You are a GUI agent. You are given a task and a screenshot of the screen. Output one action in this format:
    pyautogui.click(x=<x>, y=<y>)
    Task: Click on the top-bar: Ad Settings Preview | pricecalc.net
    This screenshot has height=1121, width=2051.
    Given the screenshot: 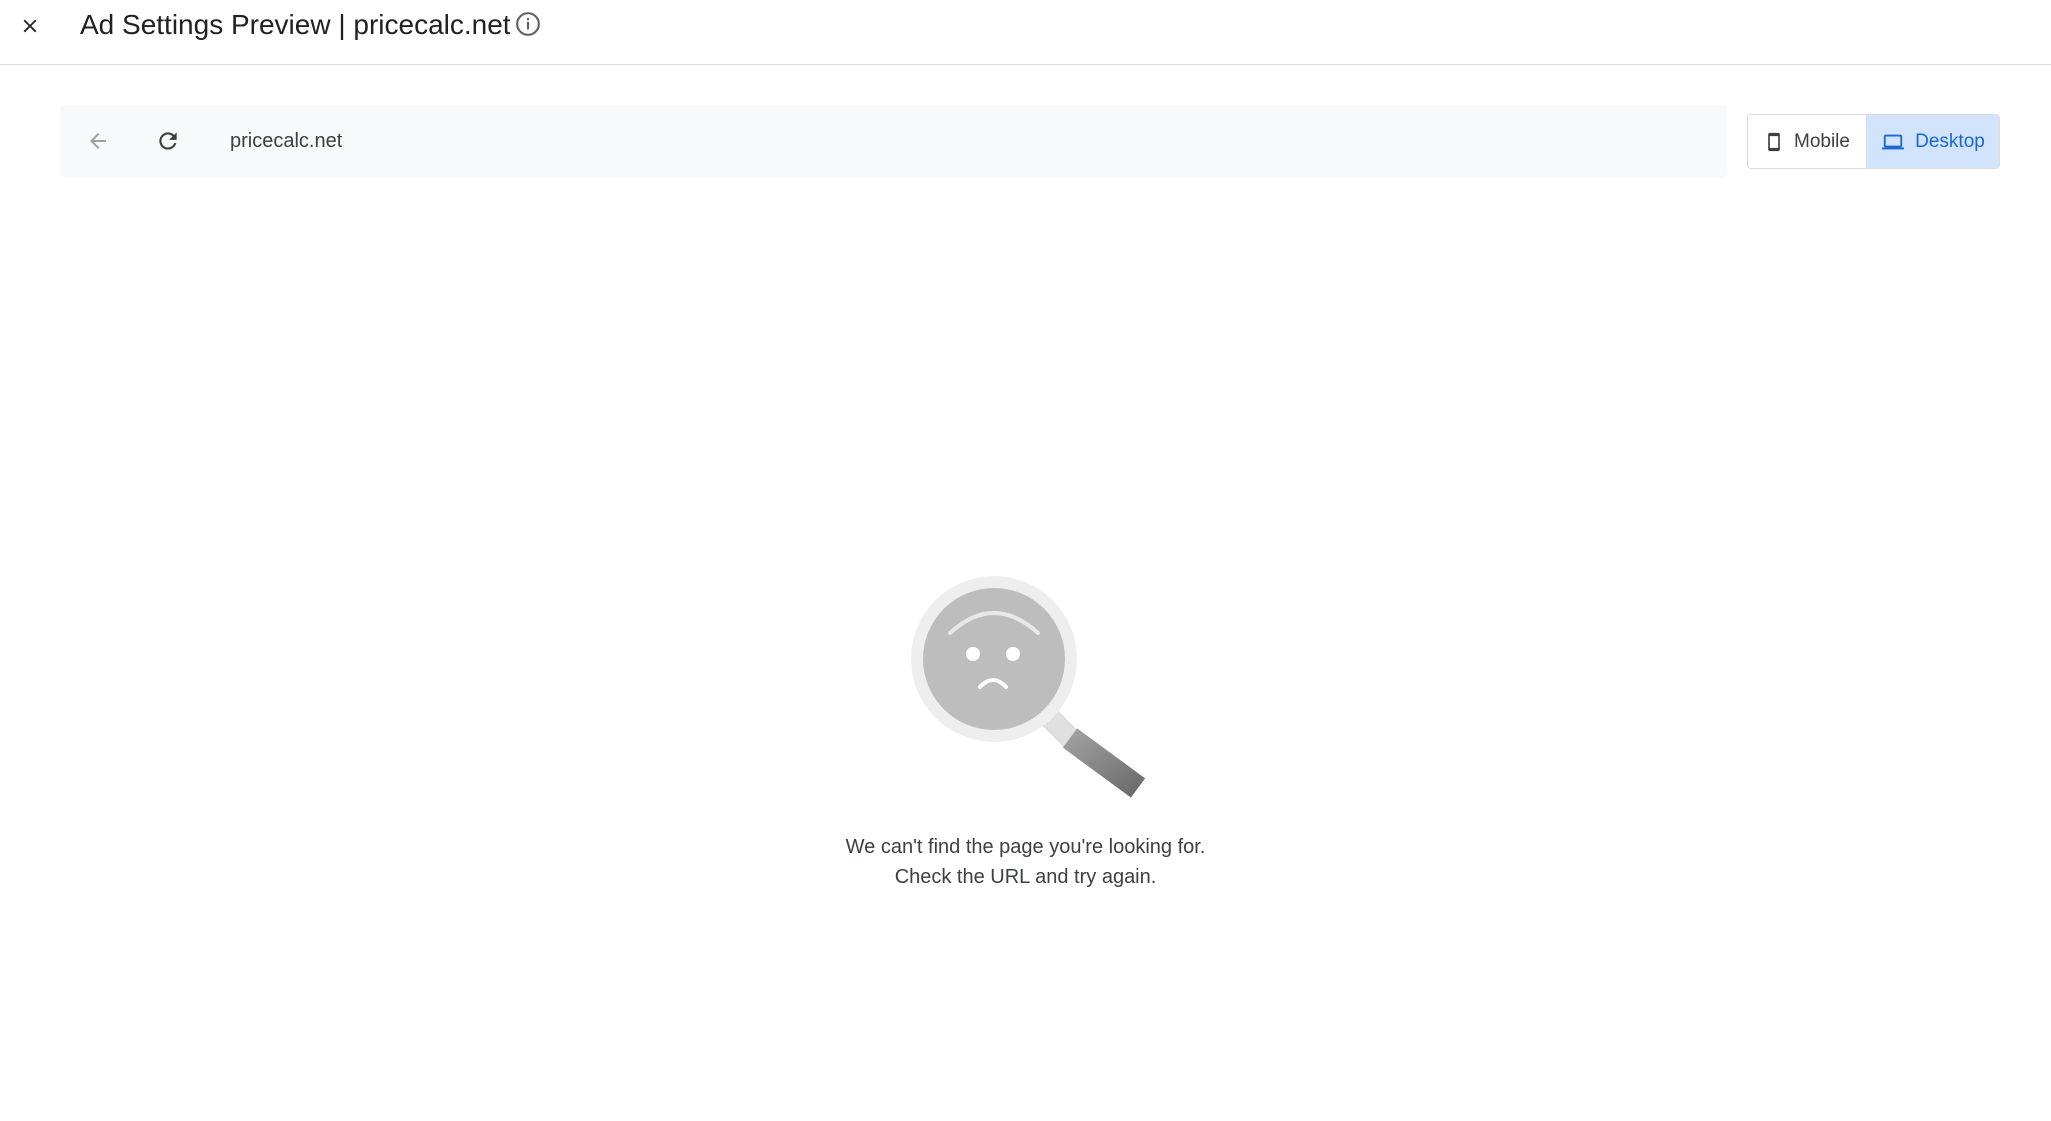 What is the action you would take?
    pyautogui.click(x=1025, y=32)
    